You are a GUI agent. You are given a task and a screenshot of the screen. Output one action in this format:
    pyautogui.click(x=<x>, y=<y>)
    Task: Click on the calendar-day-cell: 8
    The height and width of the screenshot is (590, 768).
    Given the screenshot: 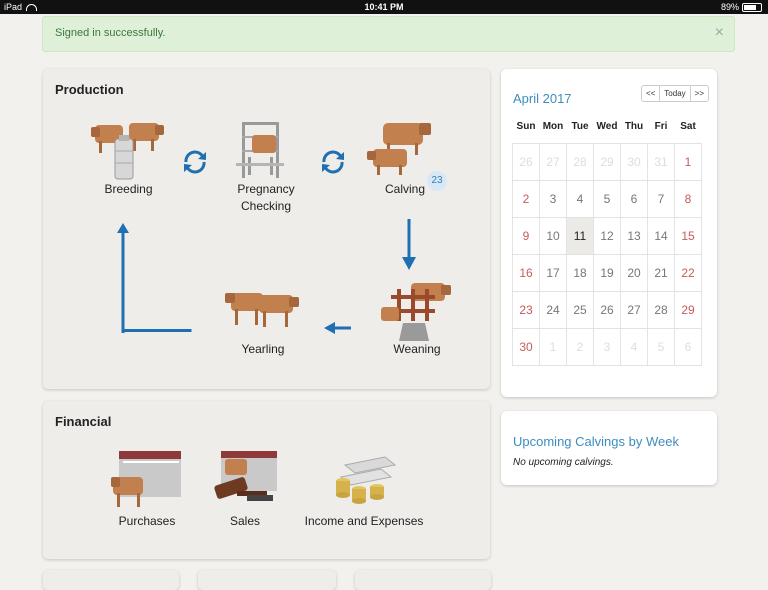 What is the action you would take?
    pyautogui.click(x=688, y=199)
    